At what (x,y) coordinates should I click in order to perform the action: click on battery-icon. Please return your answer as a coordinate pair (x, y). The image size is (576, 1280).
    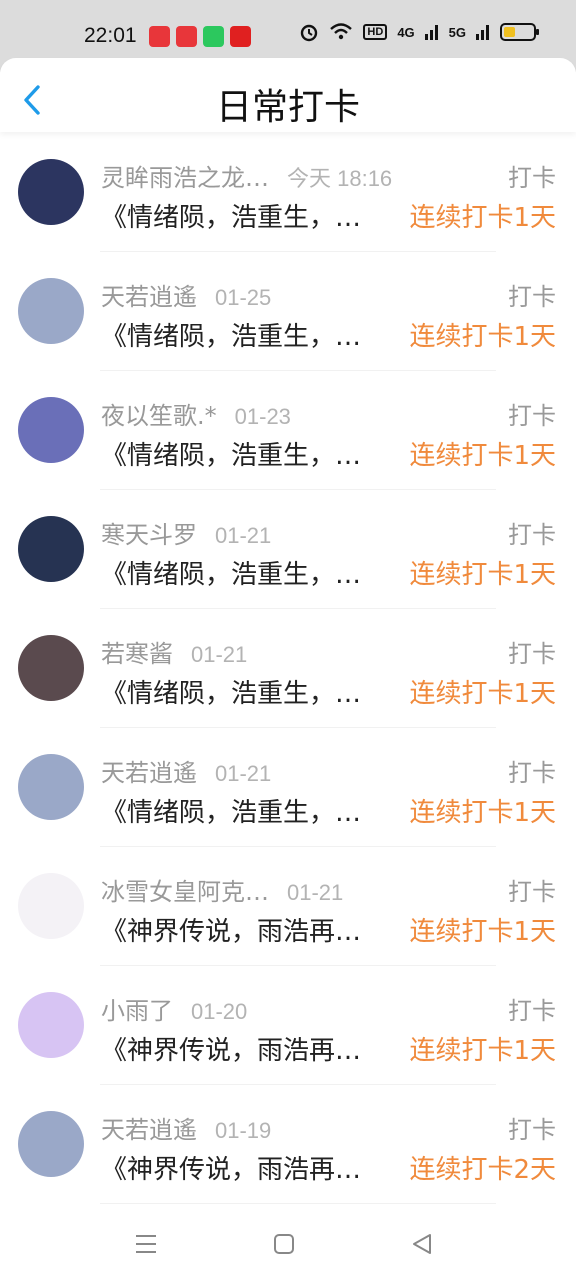
    Looking at the image, I should click on (519, 32).